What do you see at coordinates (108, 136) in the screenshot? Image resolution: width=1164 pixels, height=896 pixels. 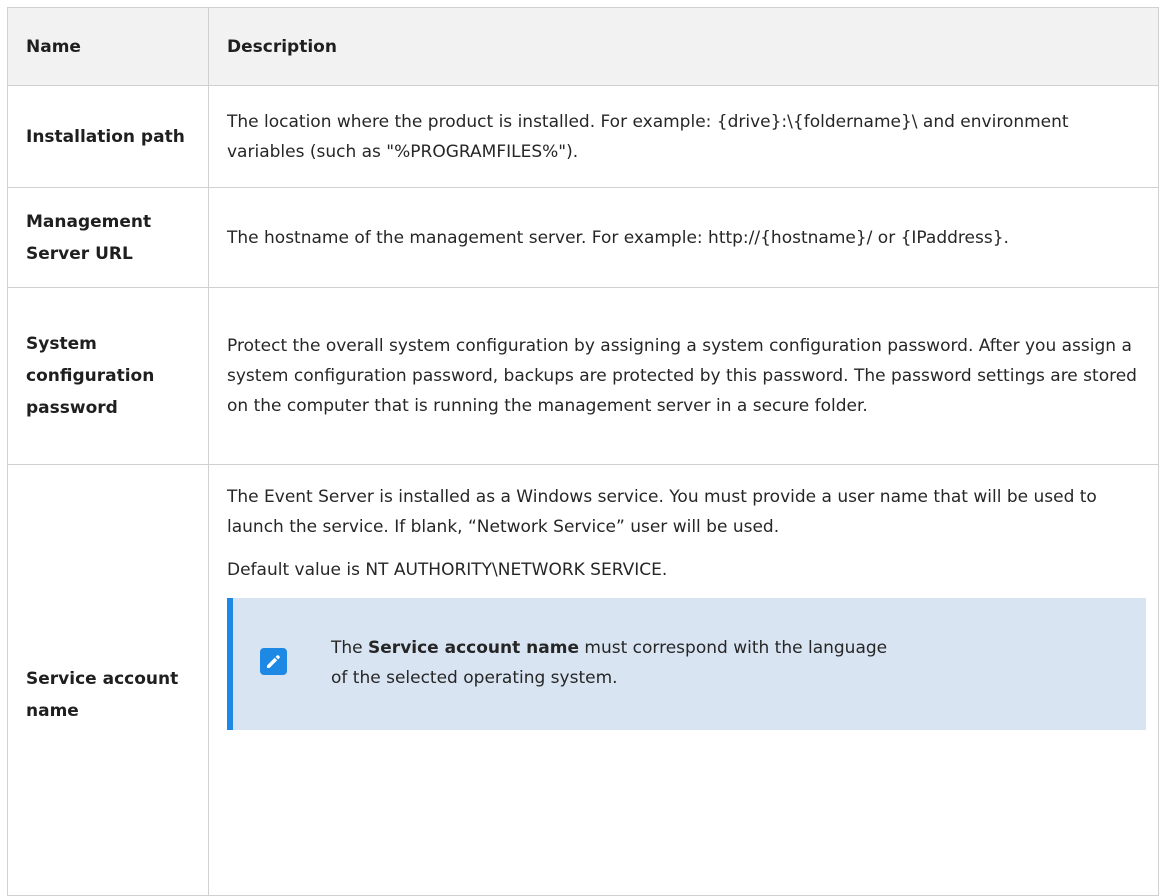 I see `row-name-installation-path: Installation path` at bounding box center [108, 136].